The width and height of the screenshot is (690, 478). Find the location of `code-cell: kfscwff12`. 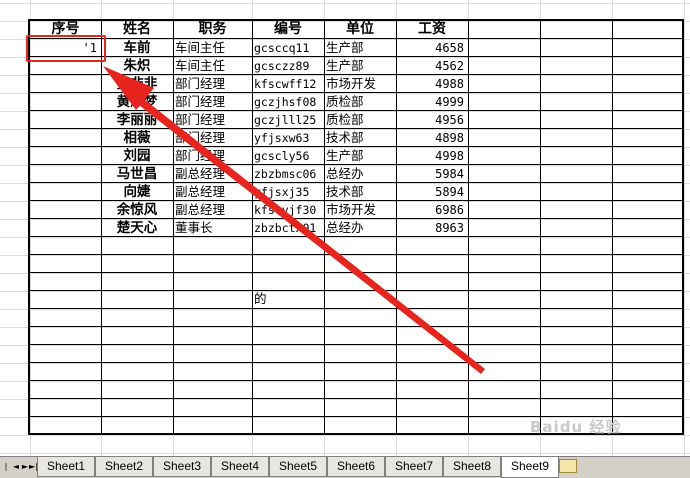

code-cell: kfscwff12 is located at coordinates (288, 84).